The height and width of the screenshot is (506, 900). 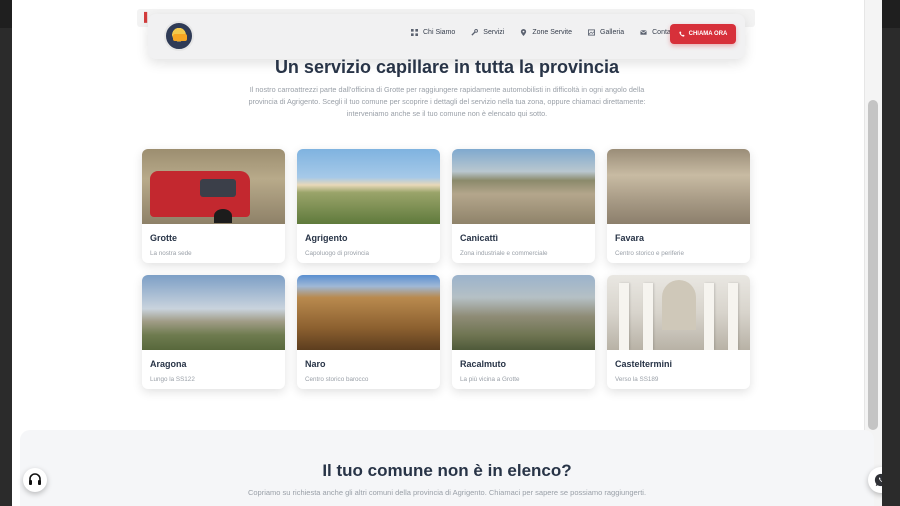 I want to click on town-card-racalmuto: Racalmuto La più vicina a Grotte, so click(x=523, y=332).